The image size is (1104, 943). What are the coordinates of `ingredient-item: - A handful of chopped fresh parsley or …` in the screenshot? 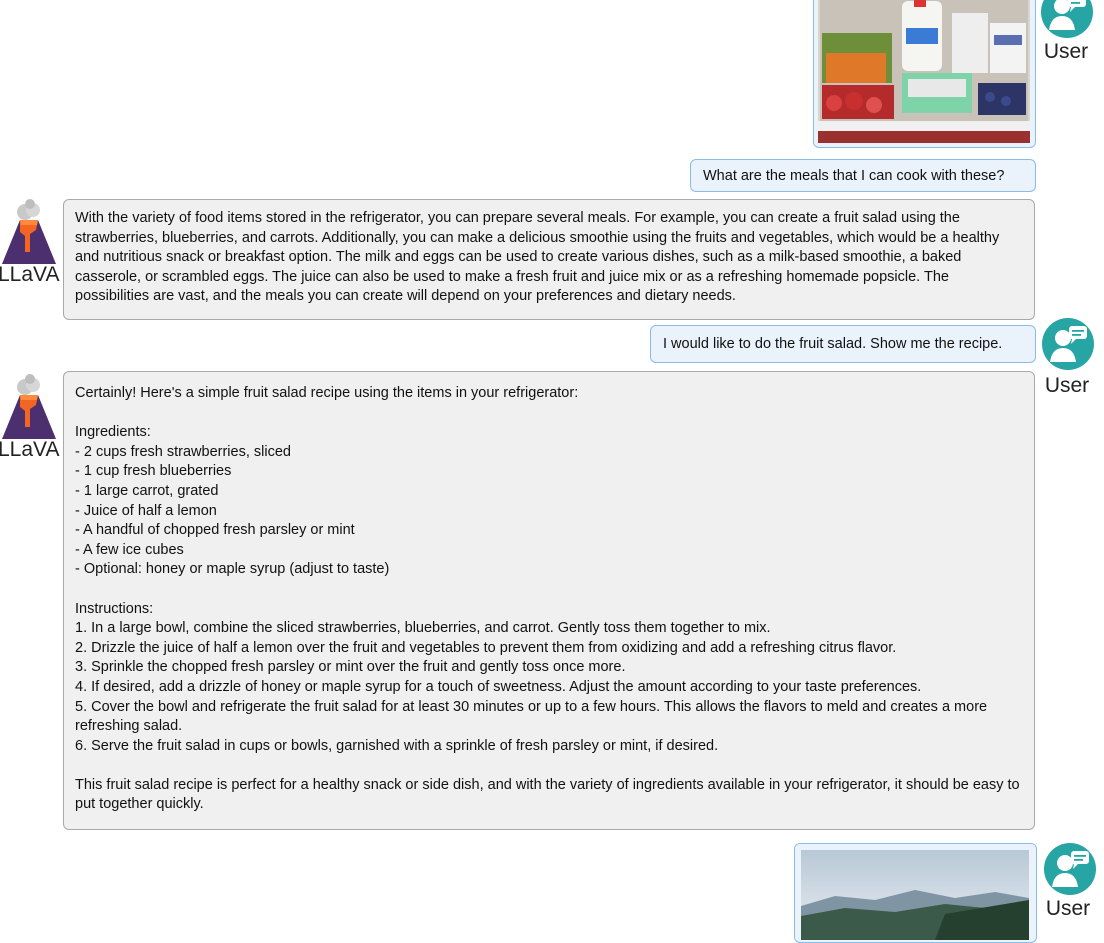 It's located at (215, 530).